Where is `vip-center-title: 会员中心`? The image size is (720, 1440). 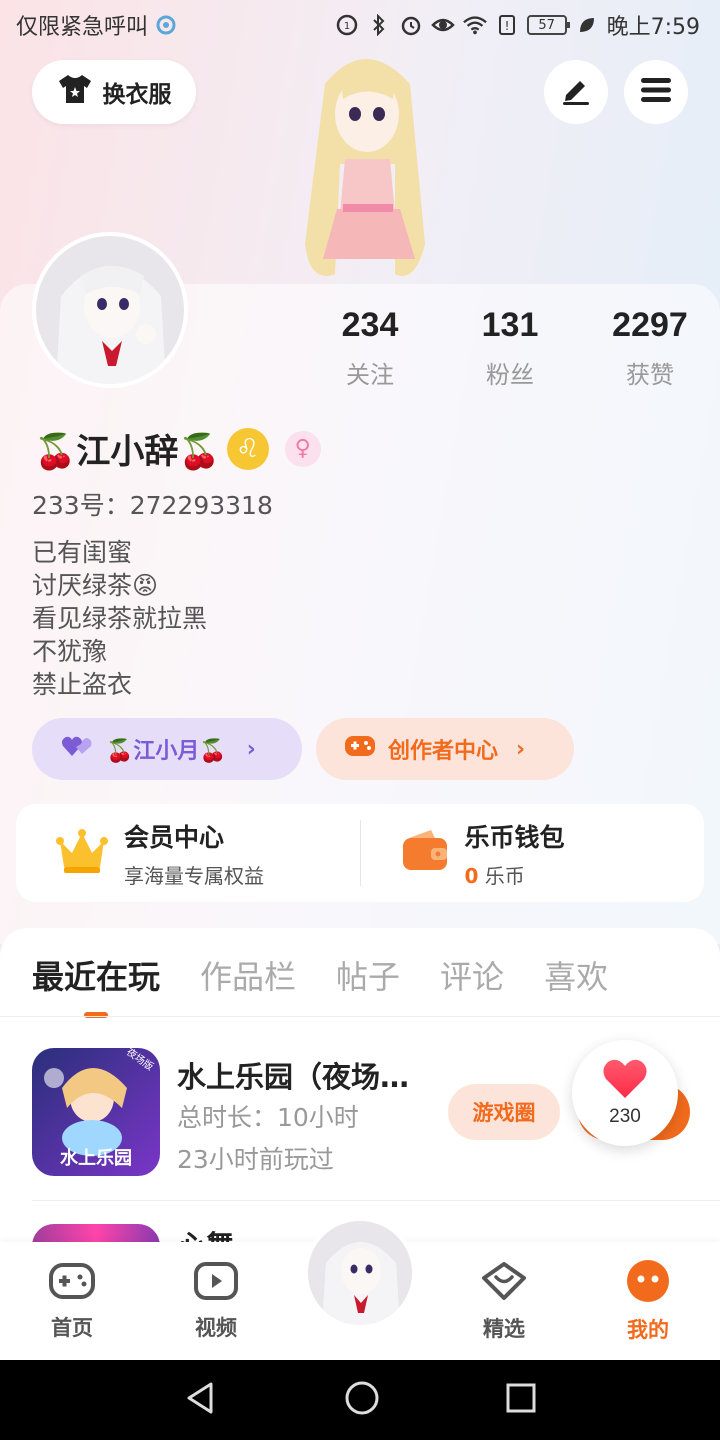 vip-center-title: 会员中心 is located at coordinates (174, 837).